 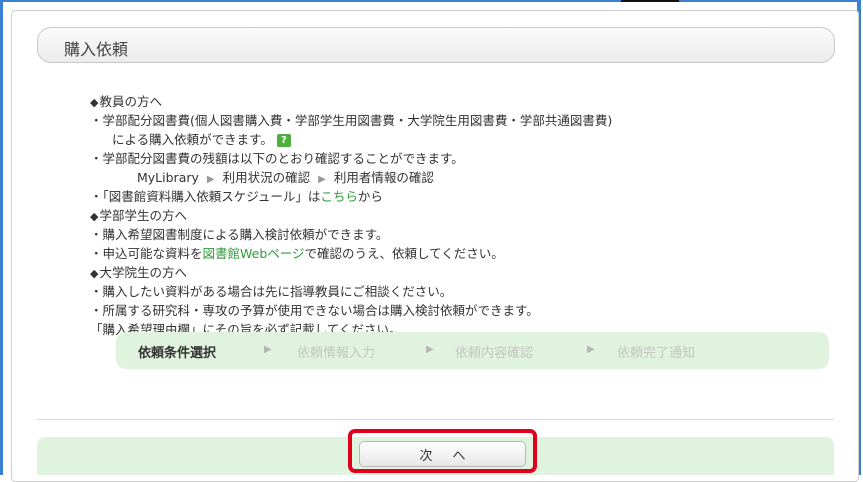 What do you see at coordinates (336, 353) in the screenshot?
I see `step-2: 依頼情報入力` at bounding box center [336, 353].